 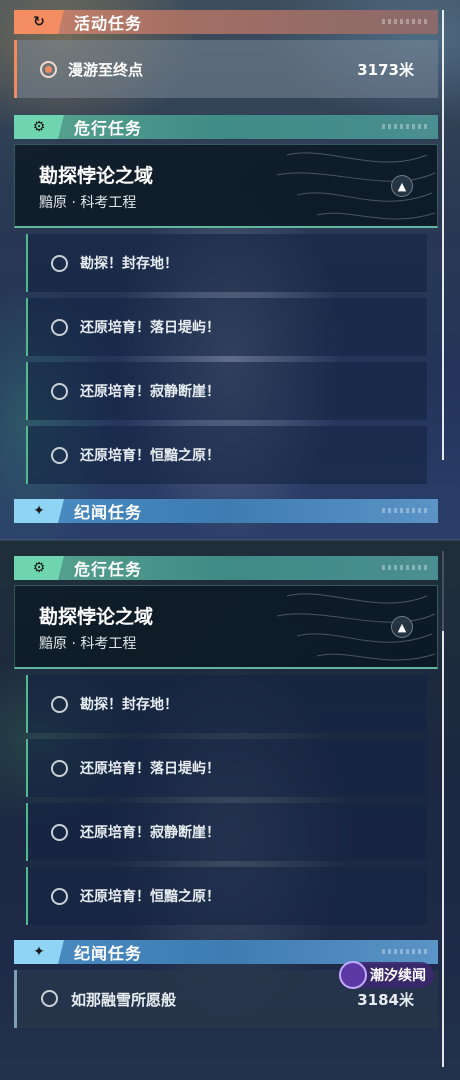 I want to click on active-quest-row: 漫游至终点 3173米, so click(x=226, y=69).